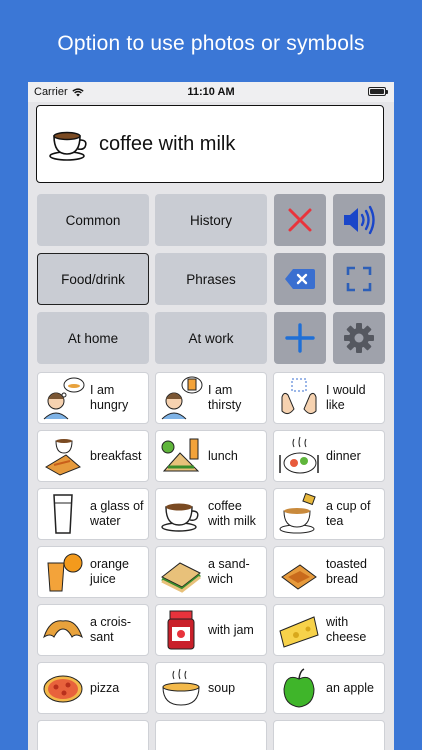 This screenshot has width=422, height=750. I want to click on phrase-tile-i-would-like: I would like, so click(329, 398).